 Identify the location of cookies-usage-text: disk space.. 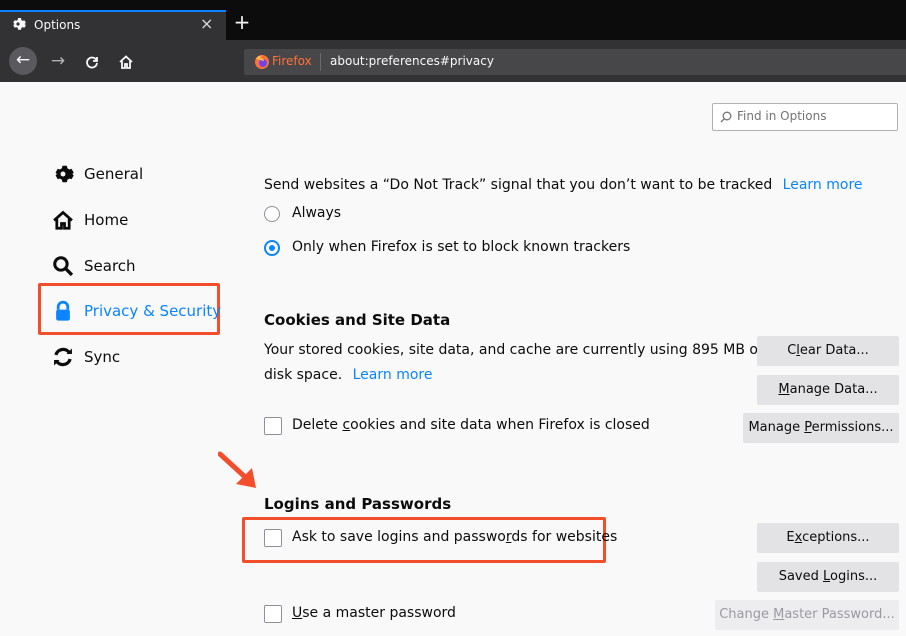
(303, 375).